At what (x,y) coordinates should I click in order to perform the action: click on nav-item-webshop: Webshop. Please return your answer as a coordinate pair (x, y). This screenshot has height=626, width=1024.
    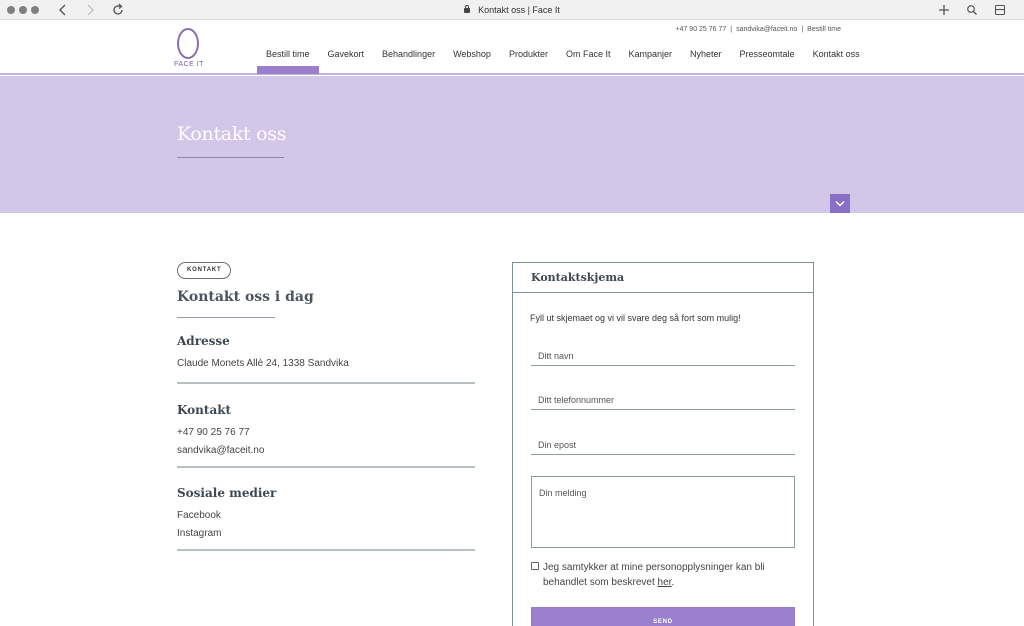
    Looking at the image, I should click on (472, 58).